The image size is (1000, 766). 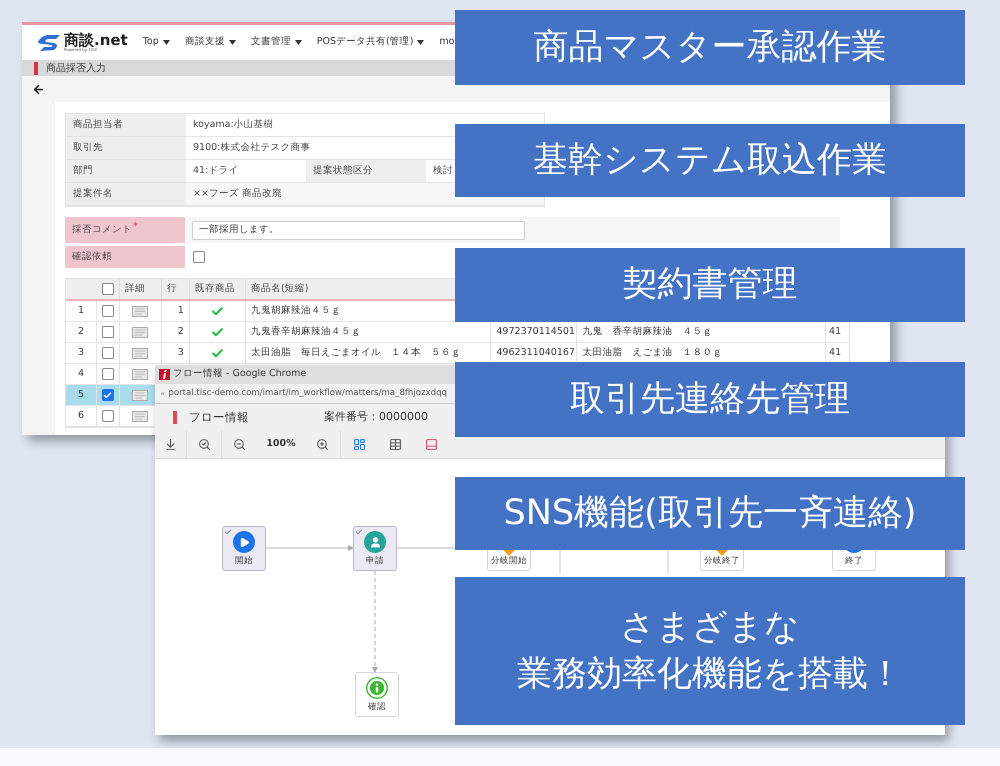 I want to click on form-value: 検討, so click(x=443, y=171).